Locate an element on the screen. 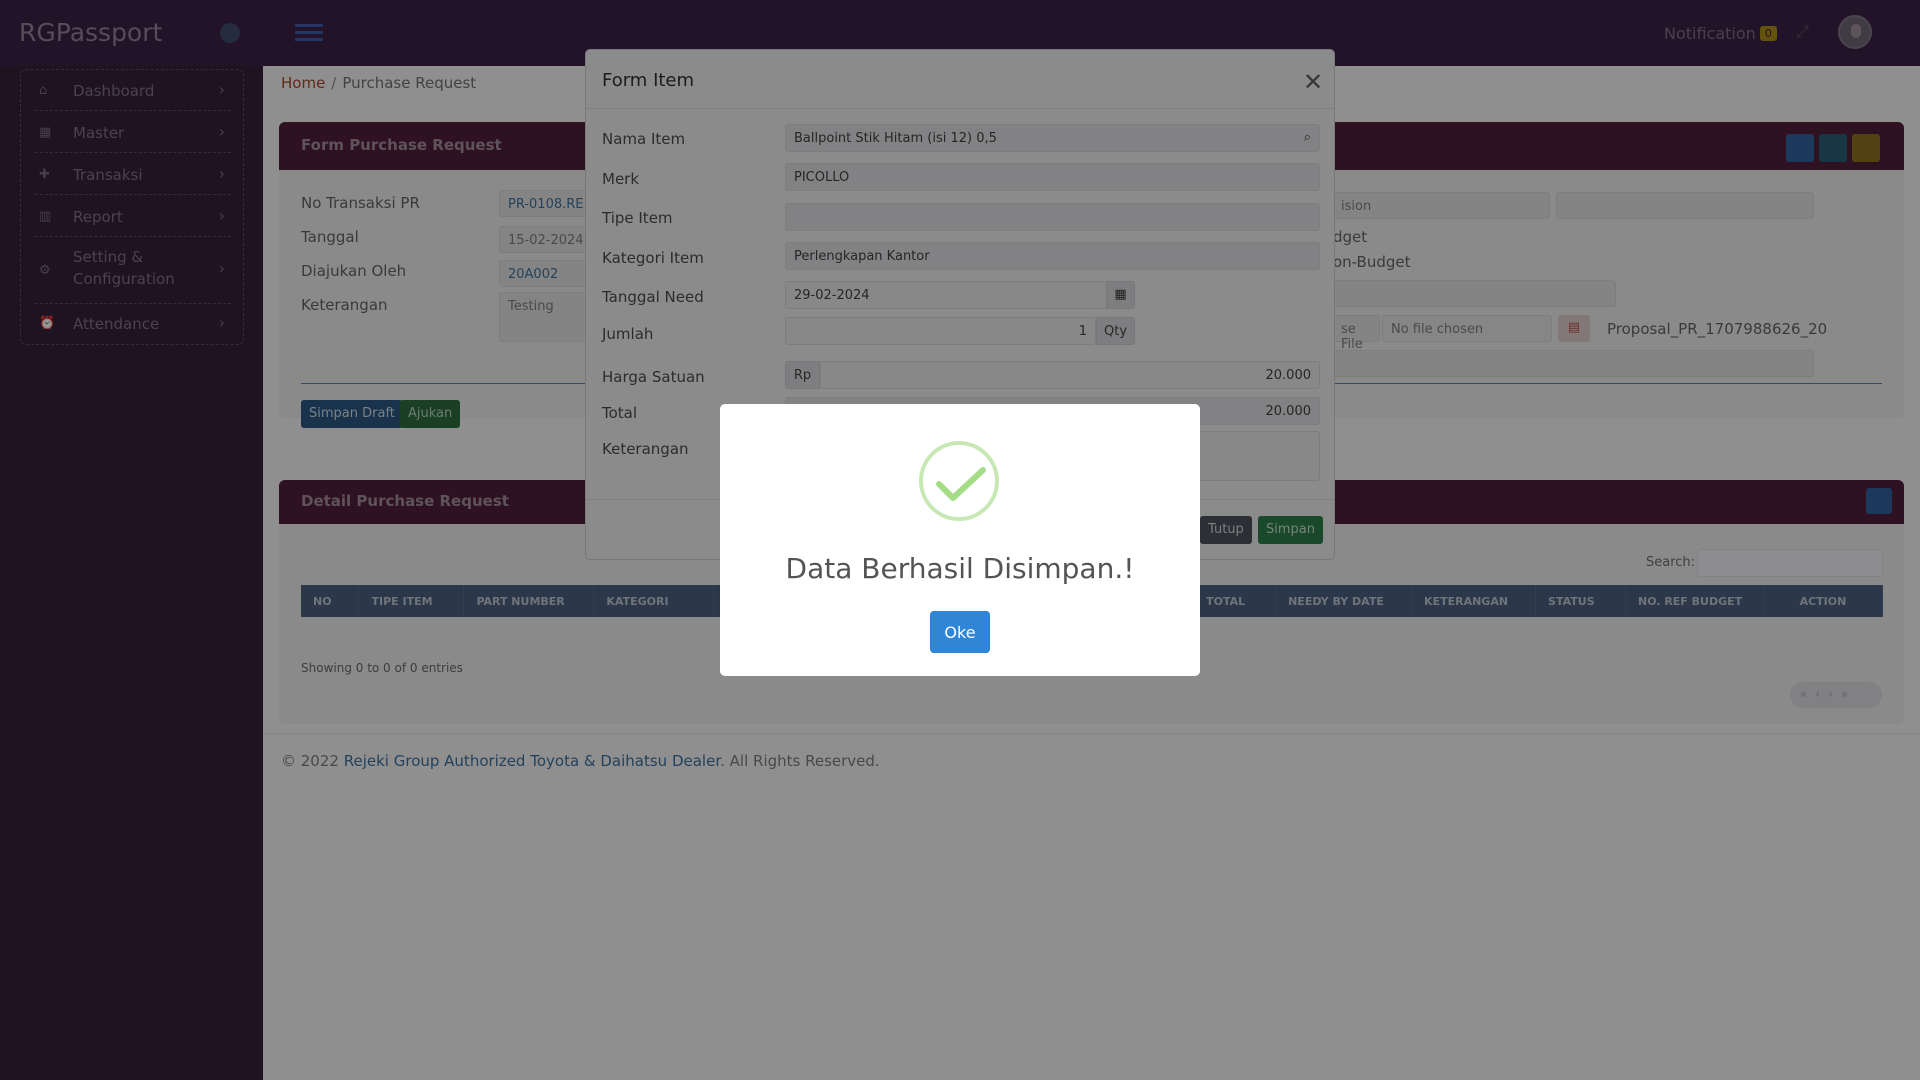 This screenshot has height=1080, width=1920. success-alert-dialog: Data Berhasil Disimpan.! Oke is located at coordinates (960, 540).